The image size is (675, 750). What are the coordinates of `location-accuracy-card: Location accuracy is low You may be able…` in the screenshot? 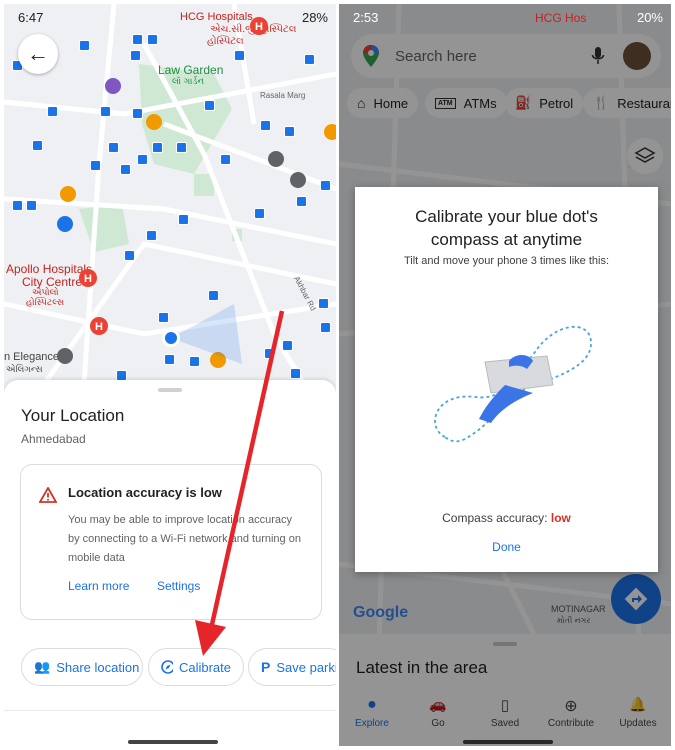 It's located at (171, 542).